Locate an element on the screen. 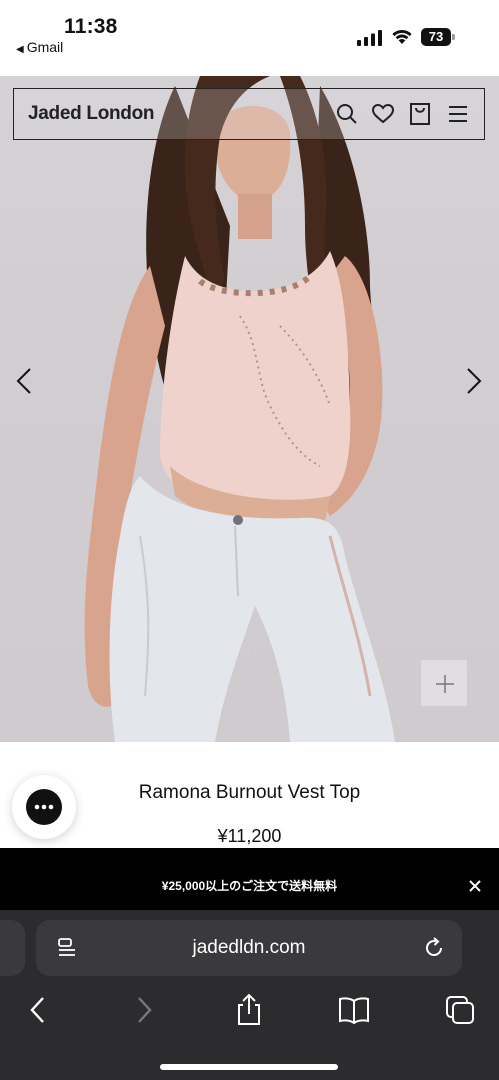  bookmarks-button is located at coordinates (354, 1010).